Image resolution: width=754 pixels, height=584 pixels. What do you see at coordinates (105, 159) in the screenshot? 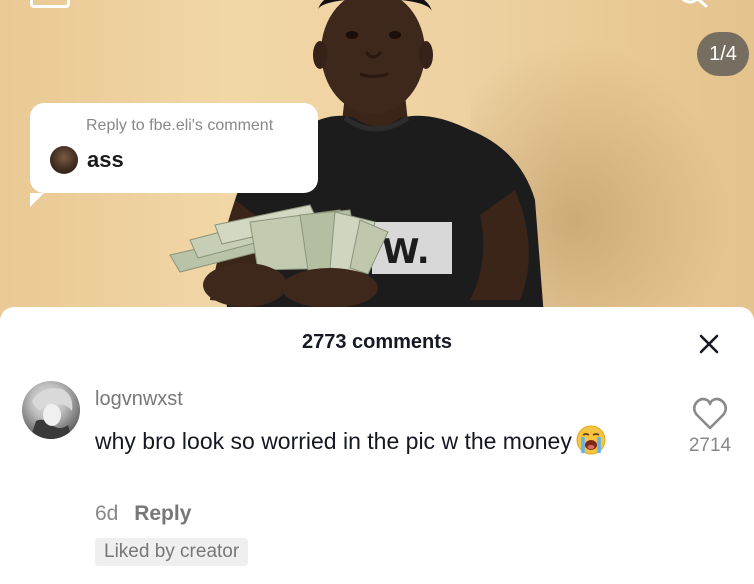
I see `reply-text: ass` at bounding box center [105, 159].